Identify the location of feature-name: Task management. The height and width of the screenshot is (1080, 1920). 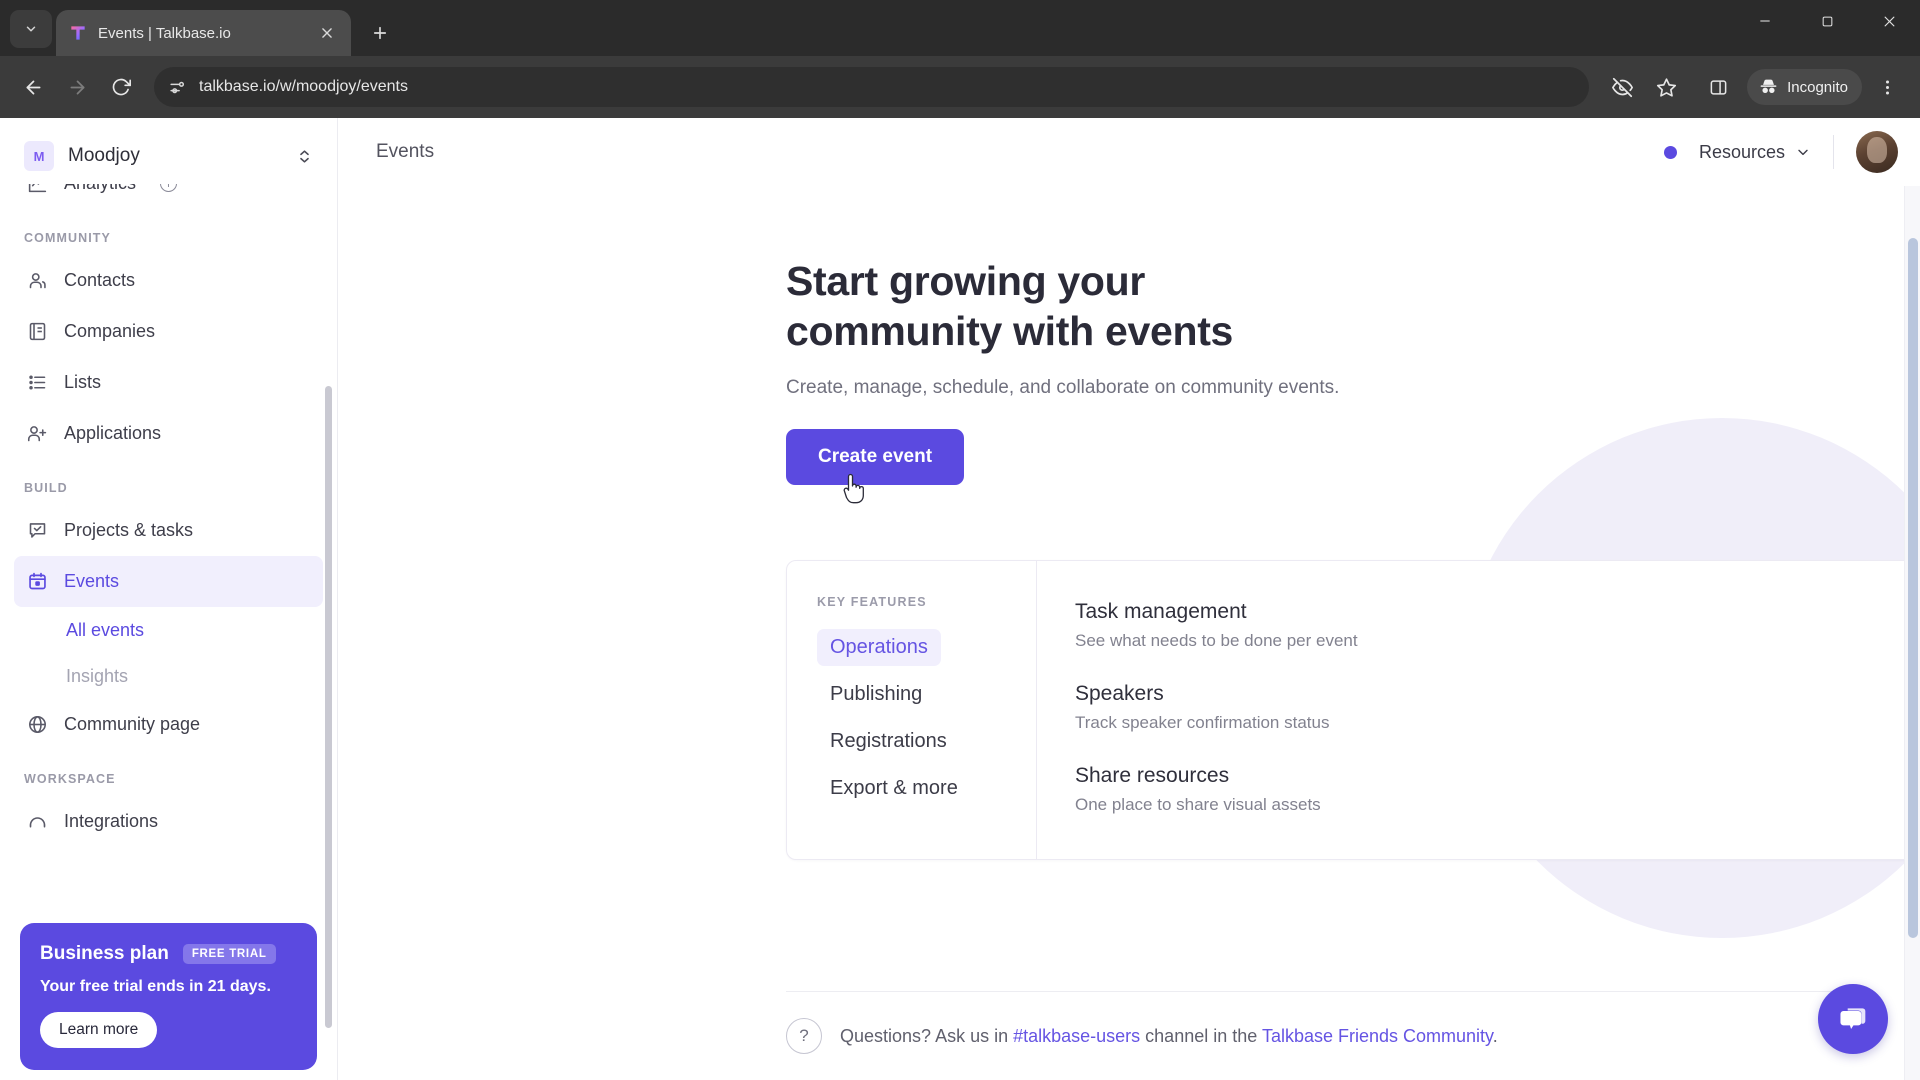
(1161, 612).